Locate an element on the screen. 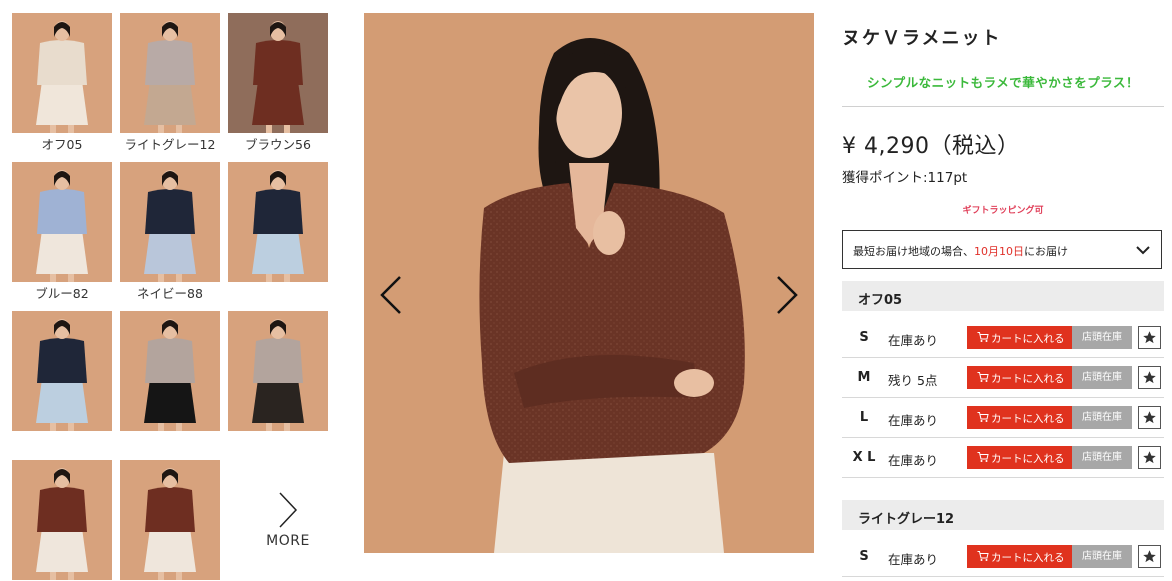  divider is located at coordinates (1003, 106).